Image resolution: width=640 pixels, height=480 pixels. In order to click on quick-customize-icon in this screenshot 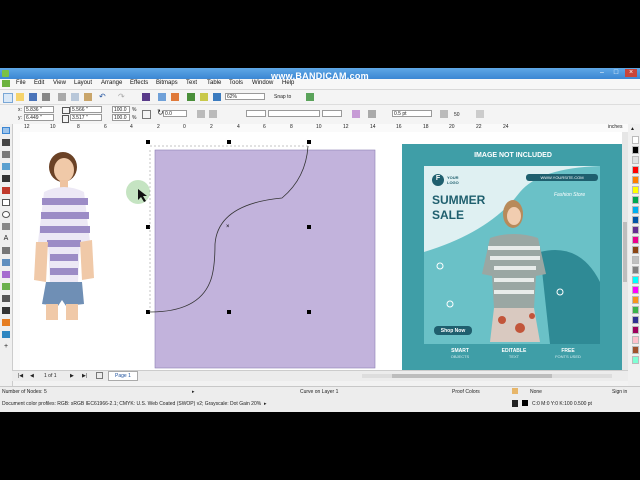, I will do `click(480, 114)`.